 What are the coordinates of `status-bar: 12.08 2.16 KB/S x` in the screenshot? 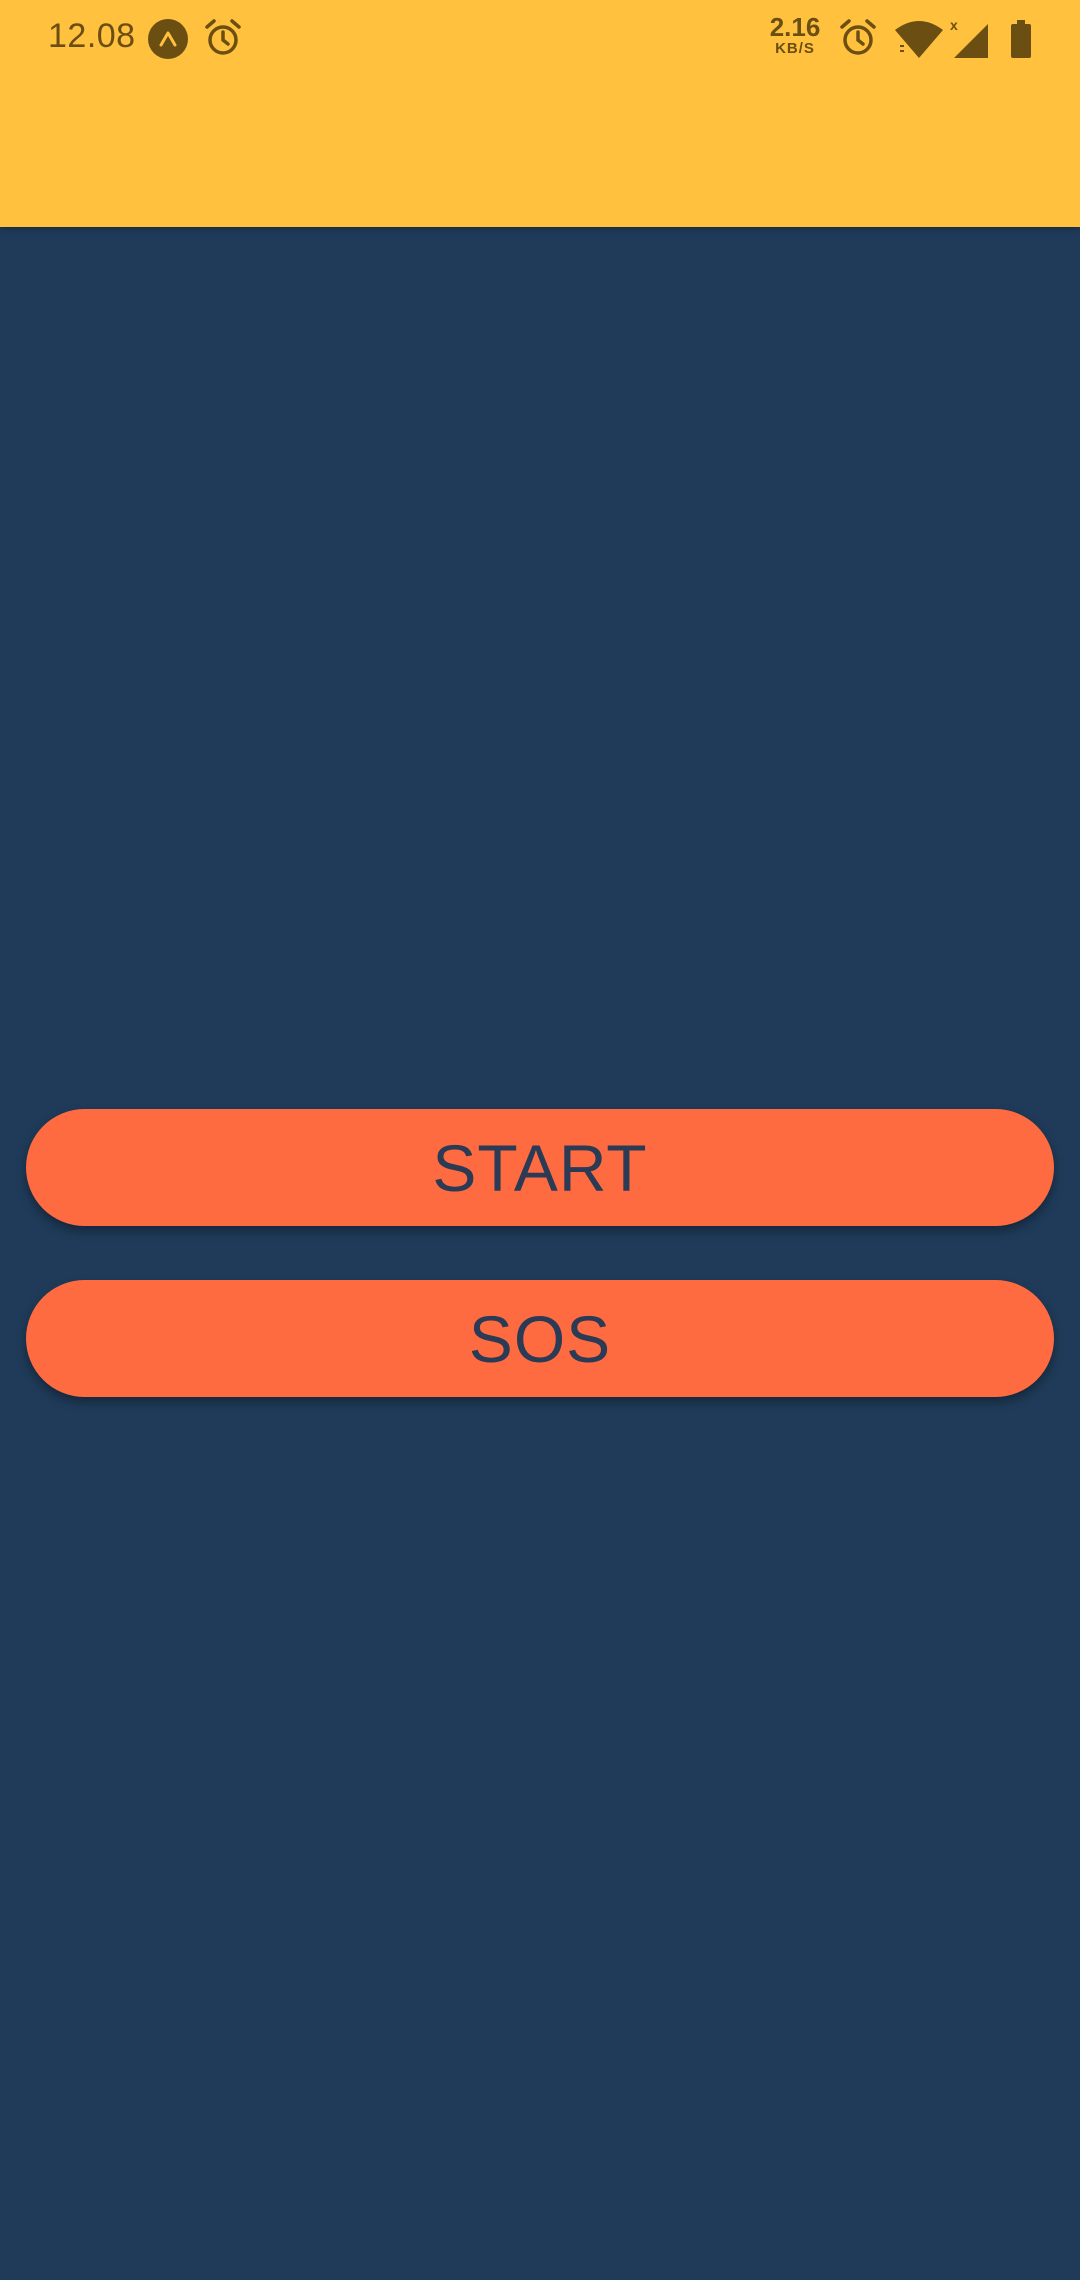 It's located at (540, 113).